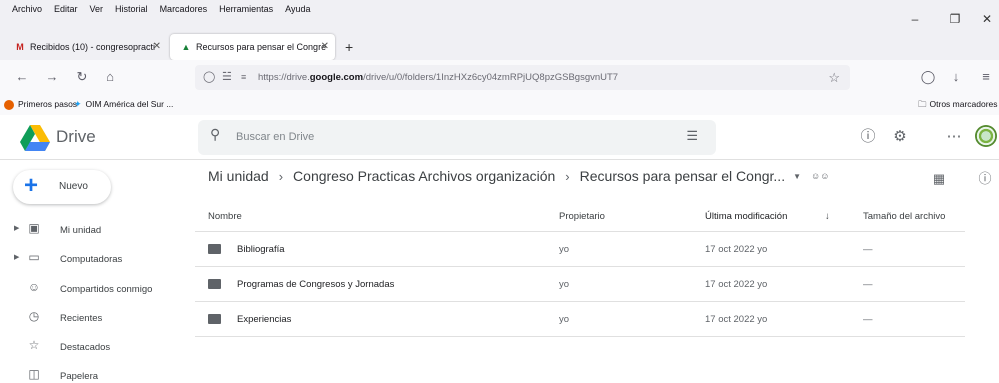 This screenshot has height=383, width=999. Describe the element at coordinates (954, 137) in the screenshot. I see `apps-grid-icon: ⋯` at that location.